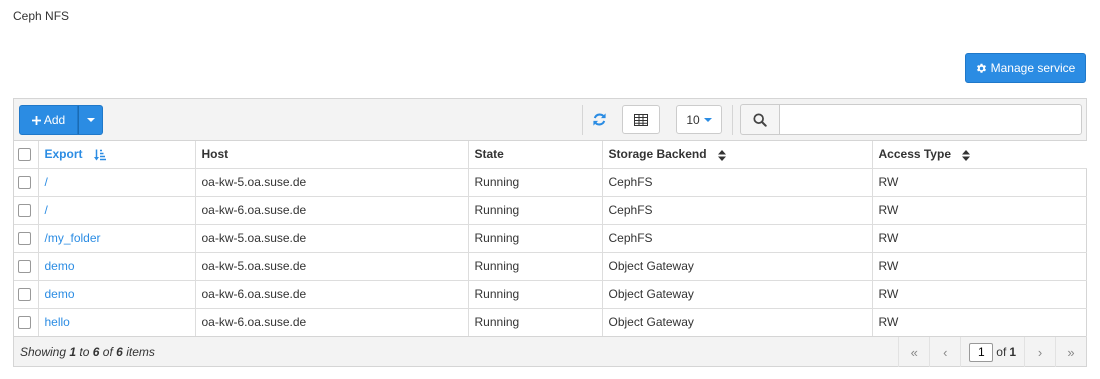 This screenshot has height=379, width=1100. What do you see at coordinates (140, 351) in the screenshot?
I see `summary-items-word: items` at bounding box center [140, 351].